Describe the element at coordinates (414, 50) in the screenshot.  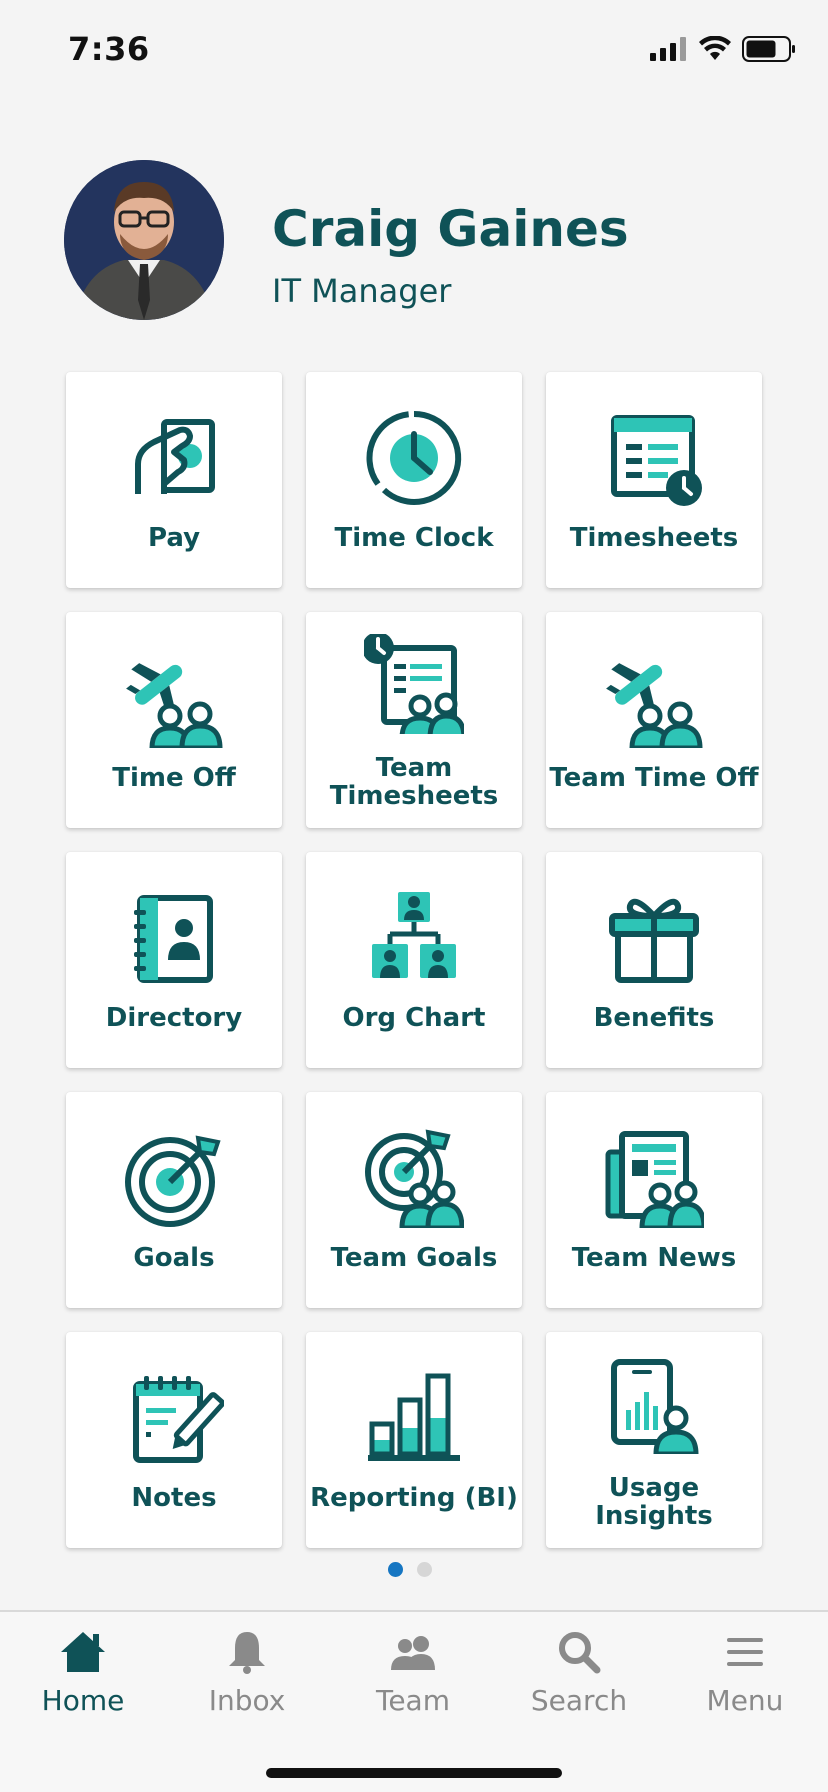
I see `status-bar: 7:36` at that location.